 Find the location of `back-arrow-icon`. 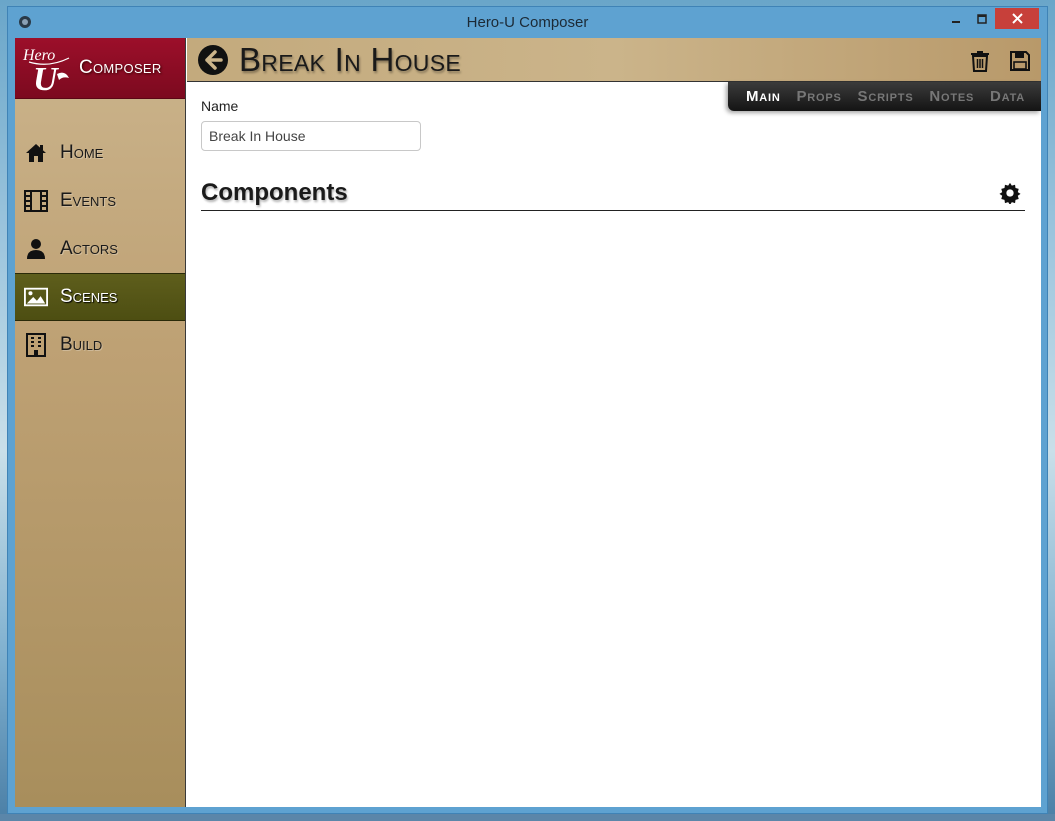

back-arrow-icon is located at coordinates (213, 60).